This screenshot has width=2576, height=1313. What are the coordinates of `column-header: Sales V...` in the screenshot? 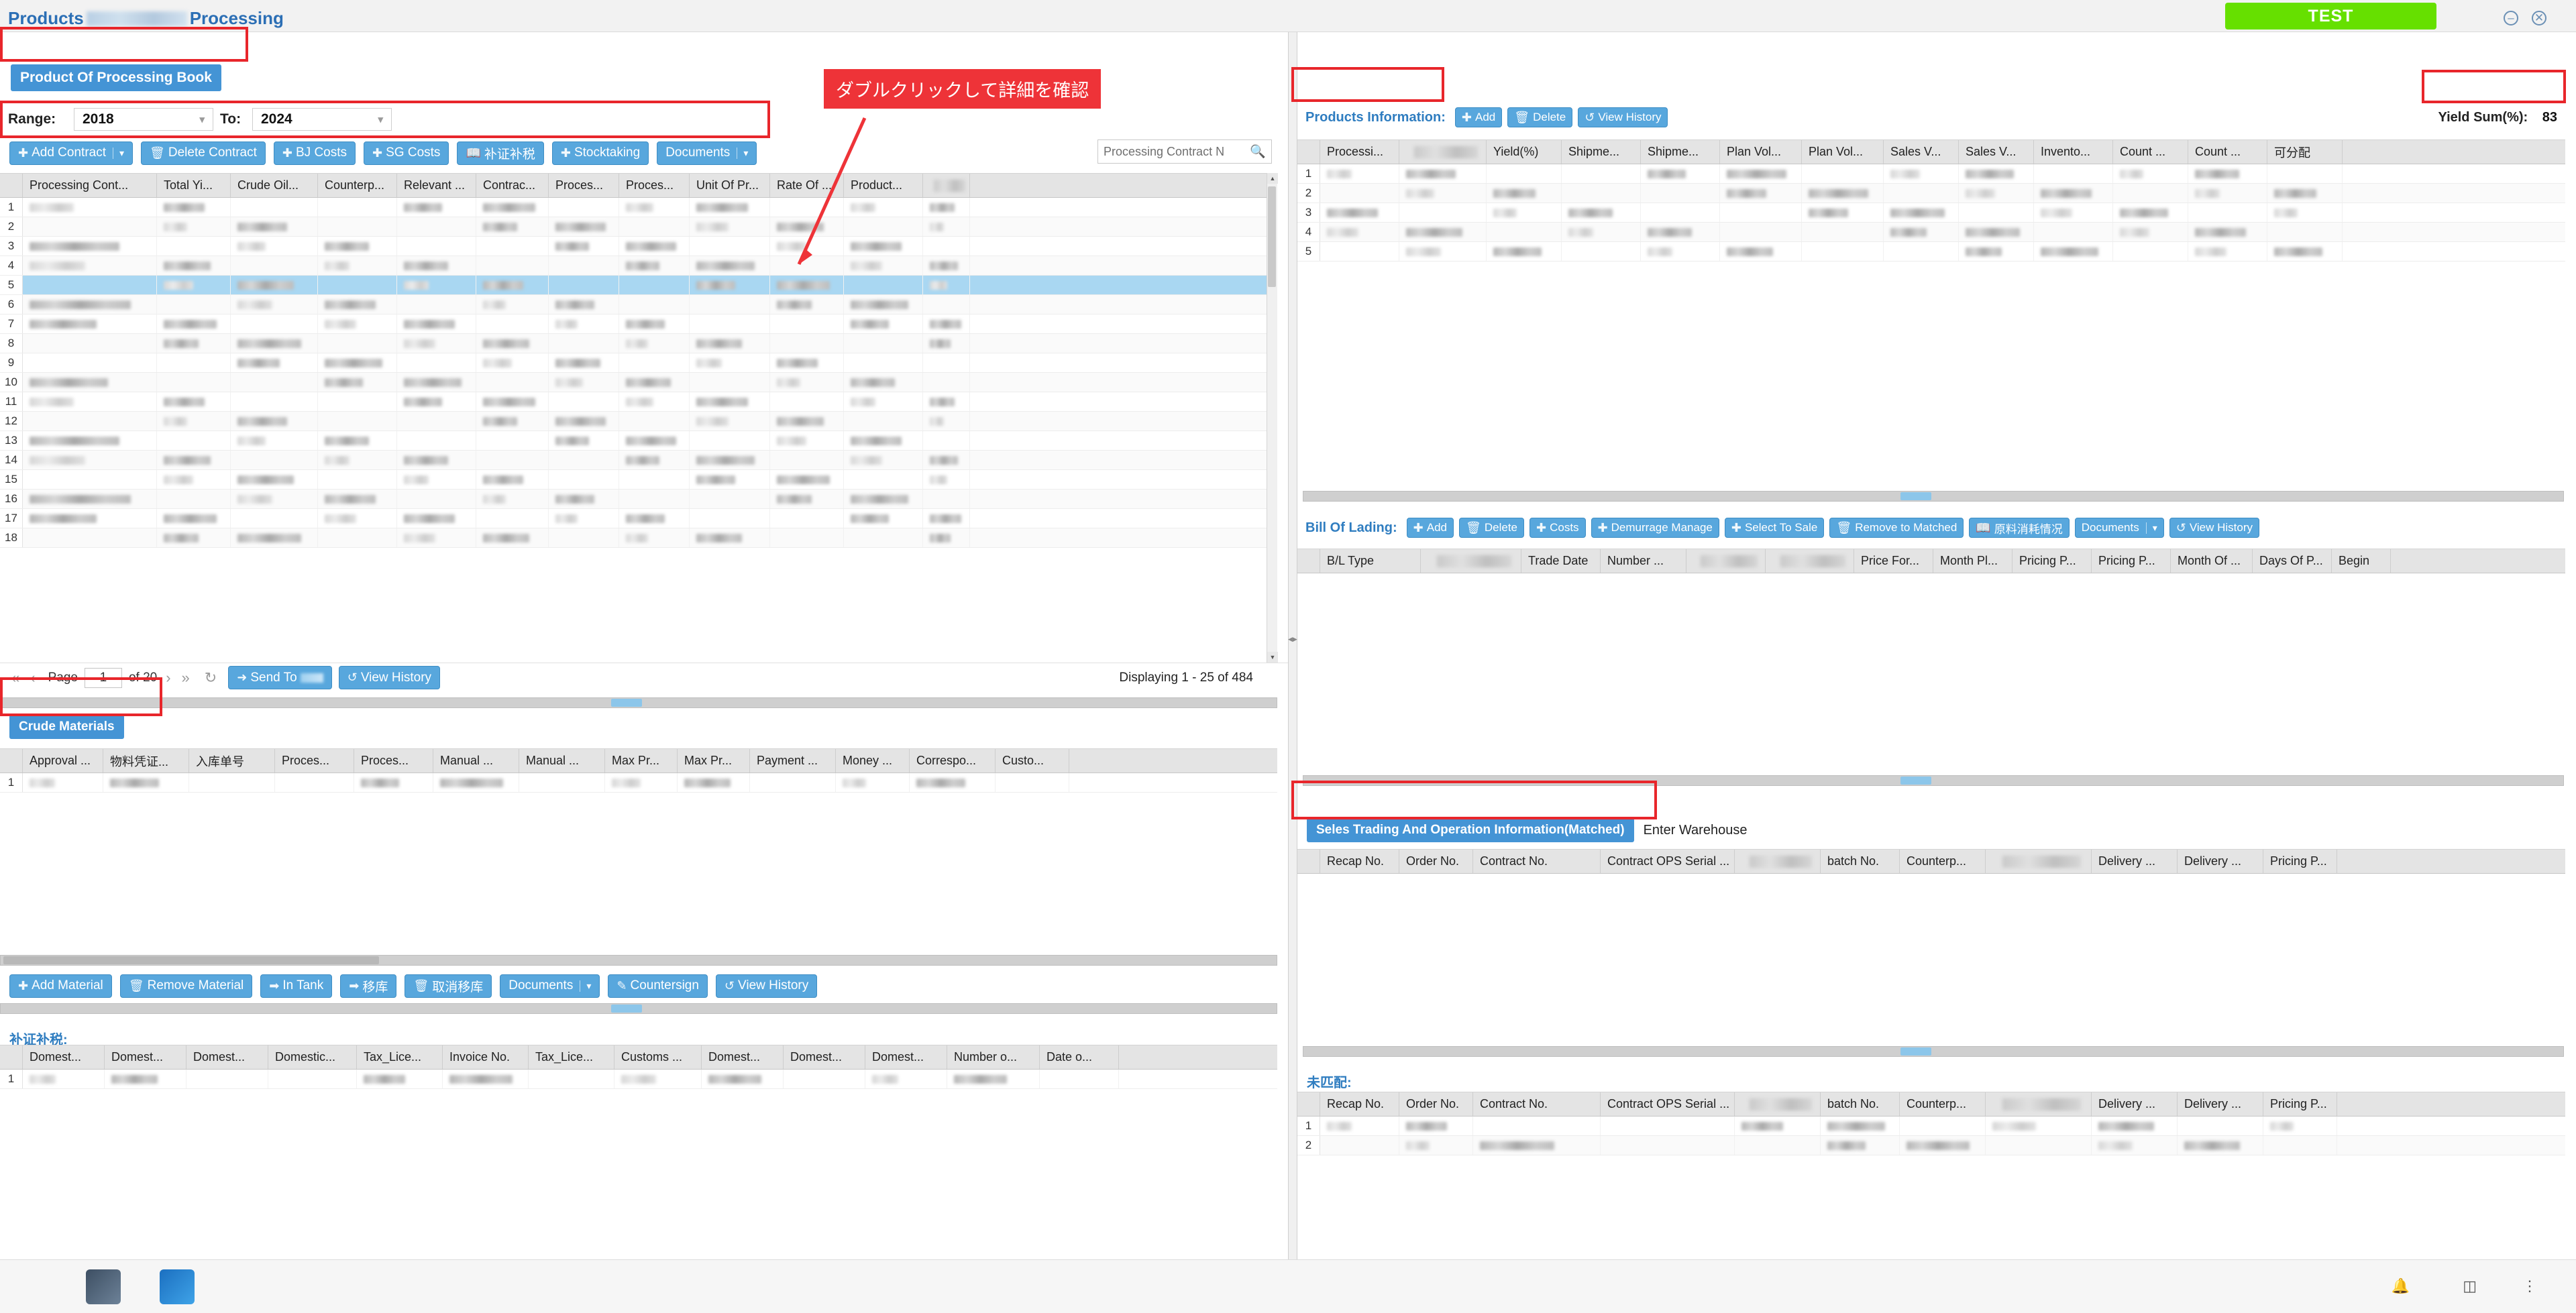 It's located at (1921, 152).